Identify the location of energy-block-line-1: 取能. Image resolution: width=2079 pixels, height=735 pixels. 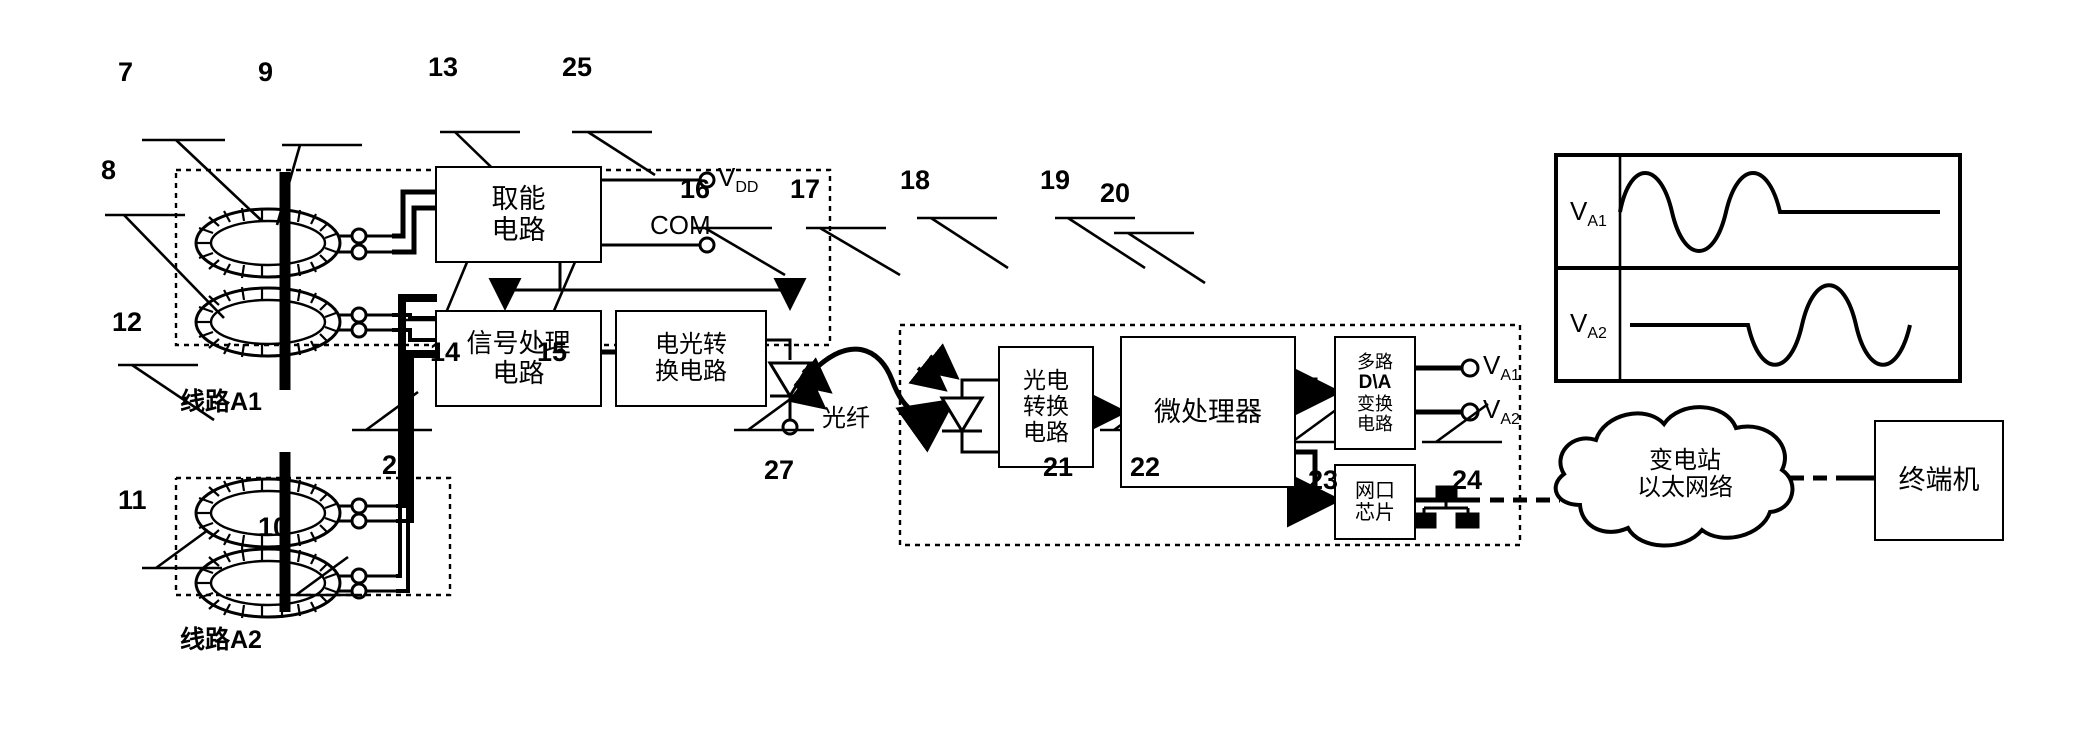
(518, 199).